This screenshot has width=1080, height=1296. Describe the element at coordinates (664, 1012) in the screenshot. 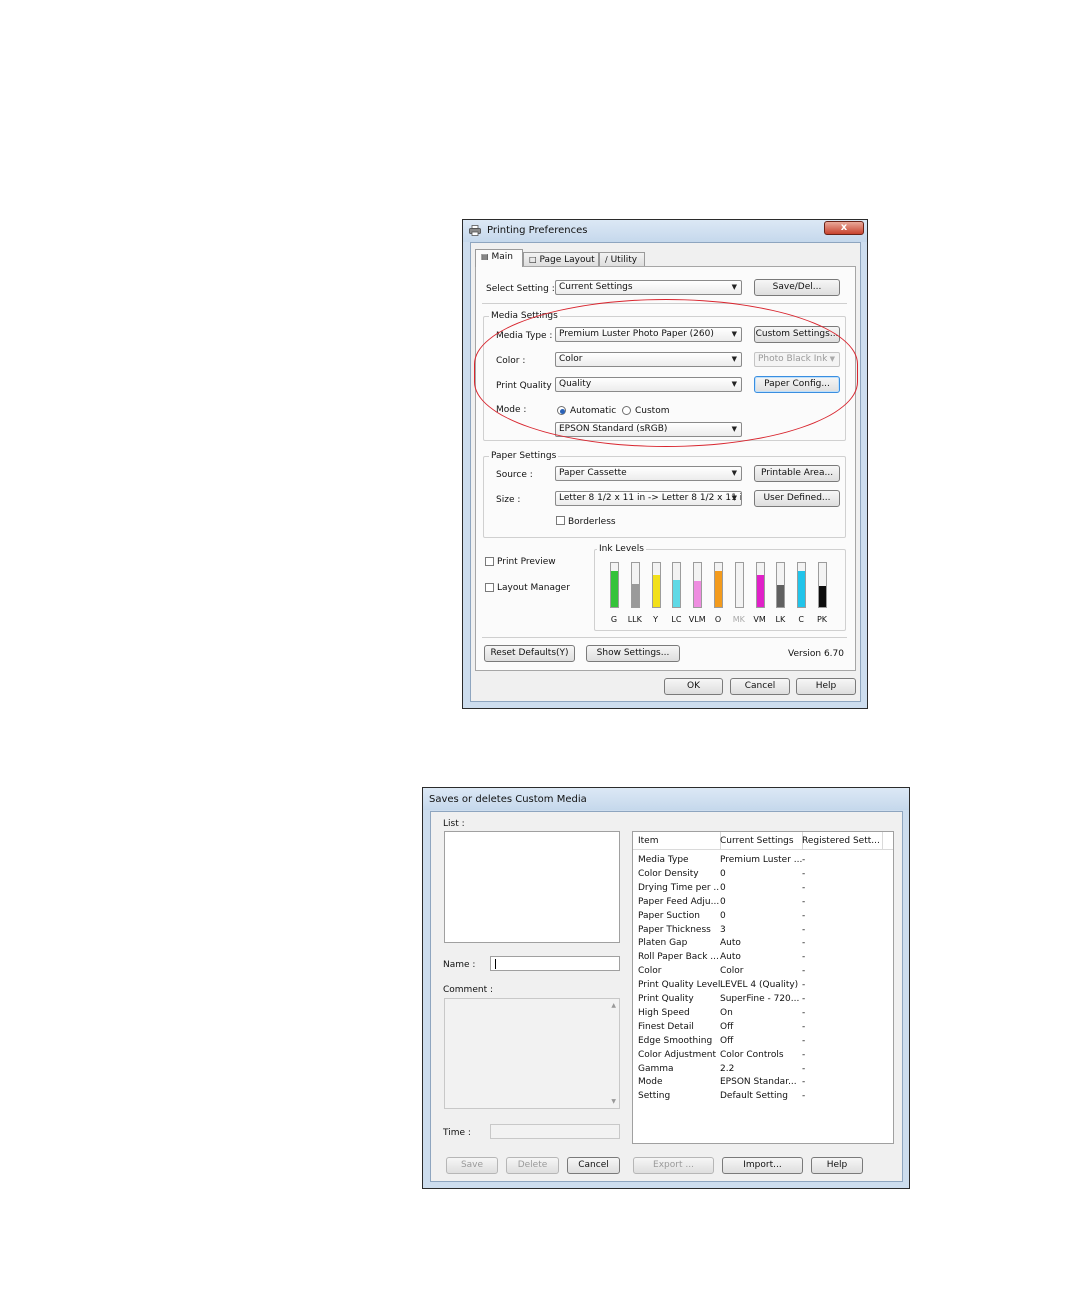

I see `item-cell: High Speed` at that location.